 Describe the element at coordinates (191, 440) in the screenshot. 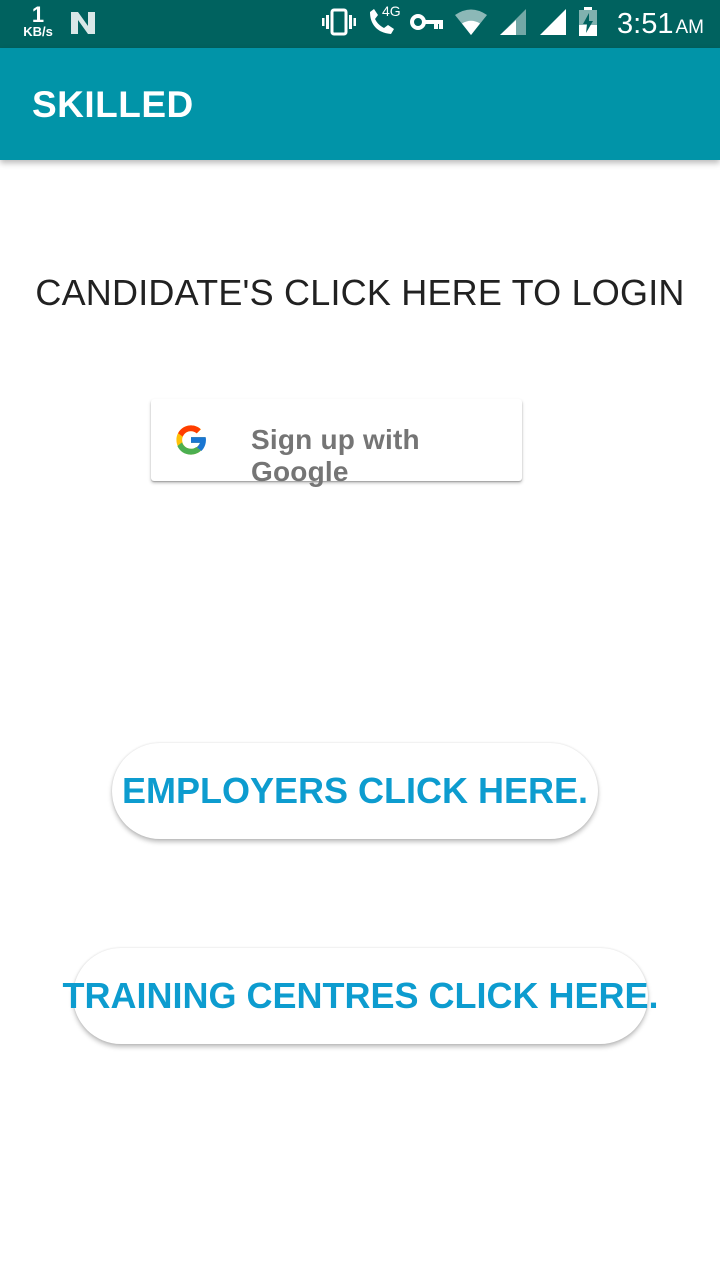

I see `google-logo-icon` at that location.